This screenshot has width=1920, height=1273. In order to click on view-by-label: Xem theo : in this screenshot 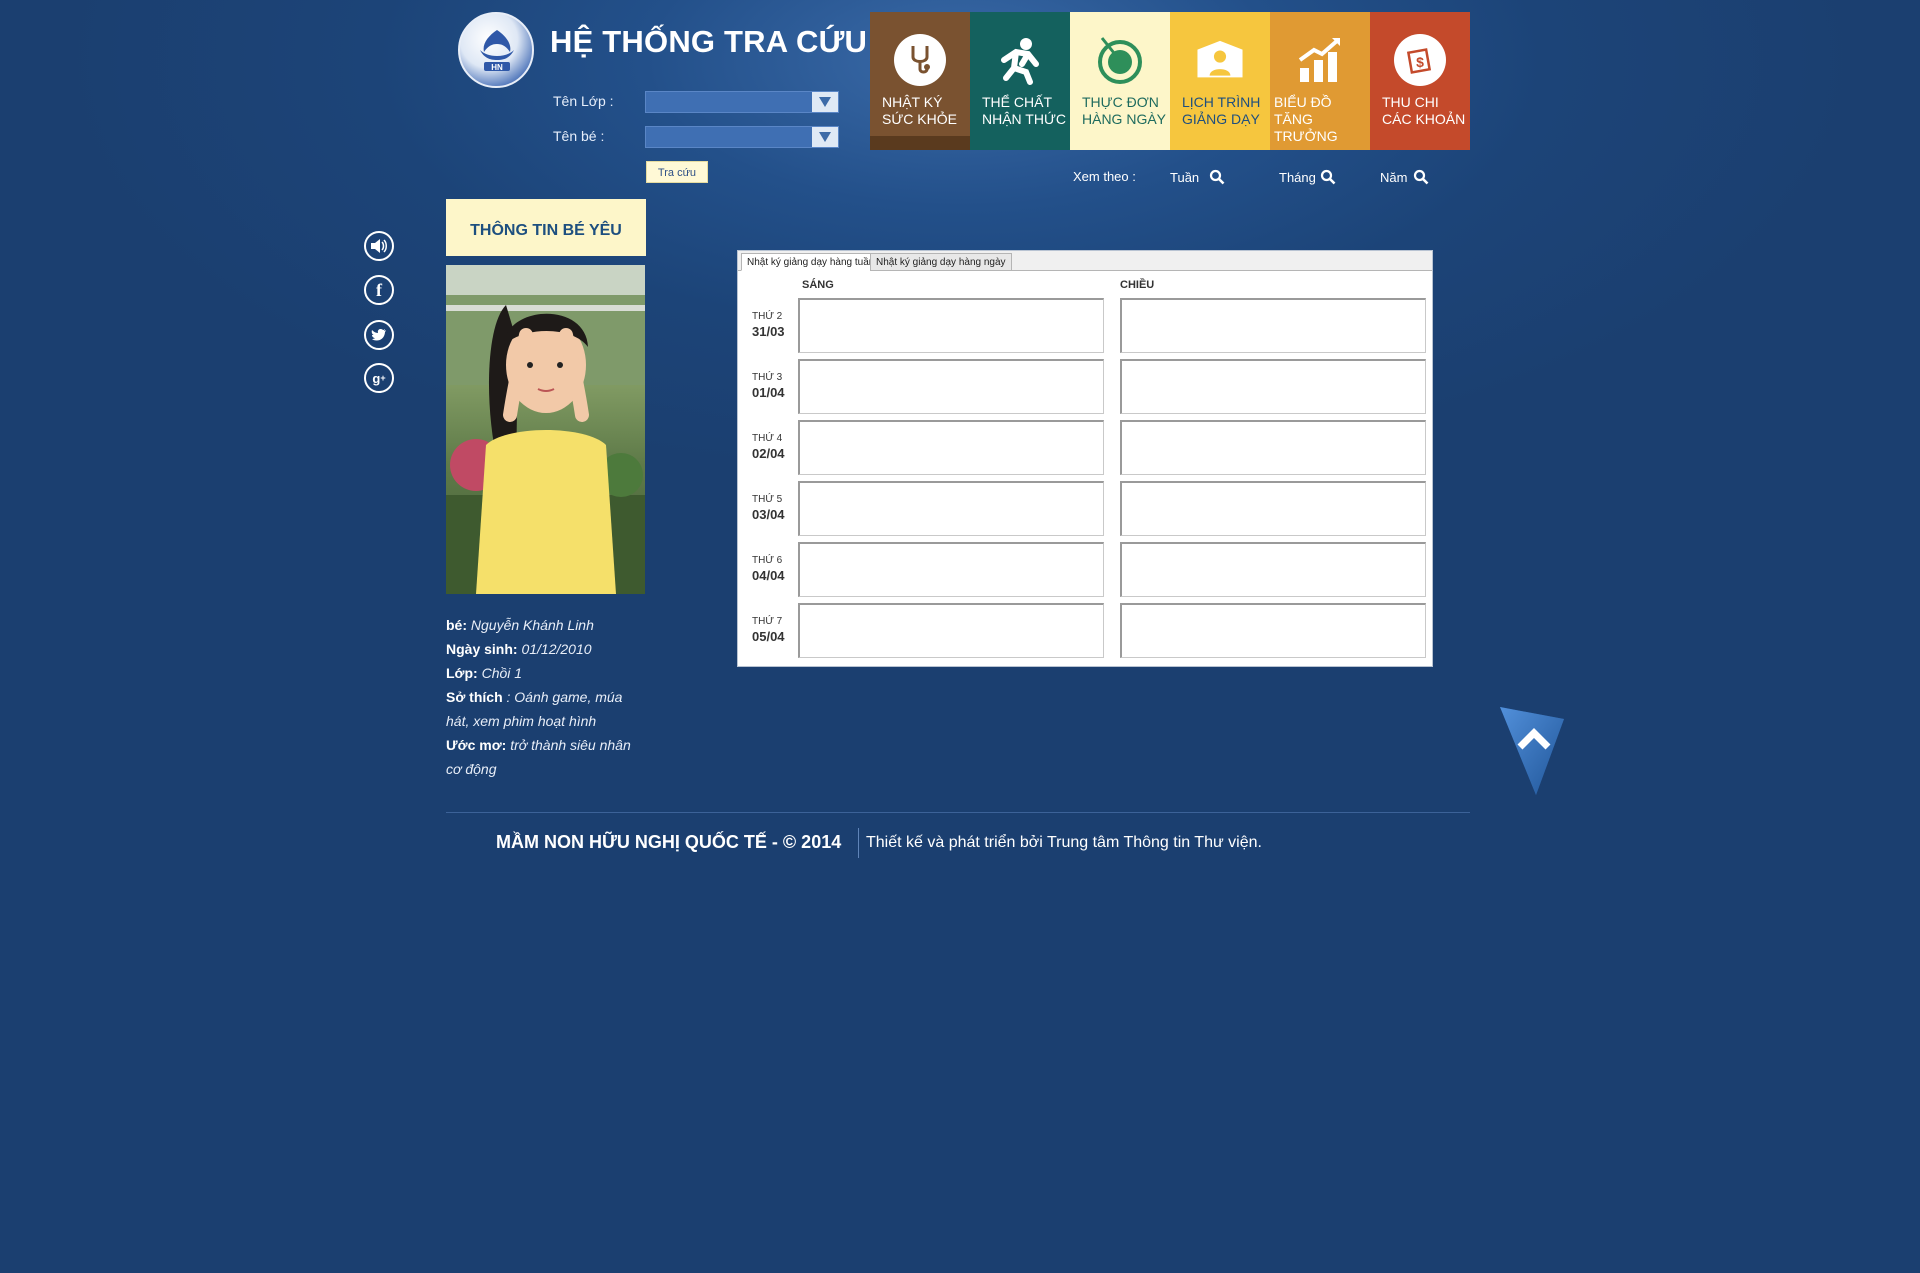, I will do `click(1104, 176)`.